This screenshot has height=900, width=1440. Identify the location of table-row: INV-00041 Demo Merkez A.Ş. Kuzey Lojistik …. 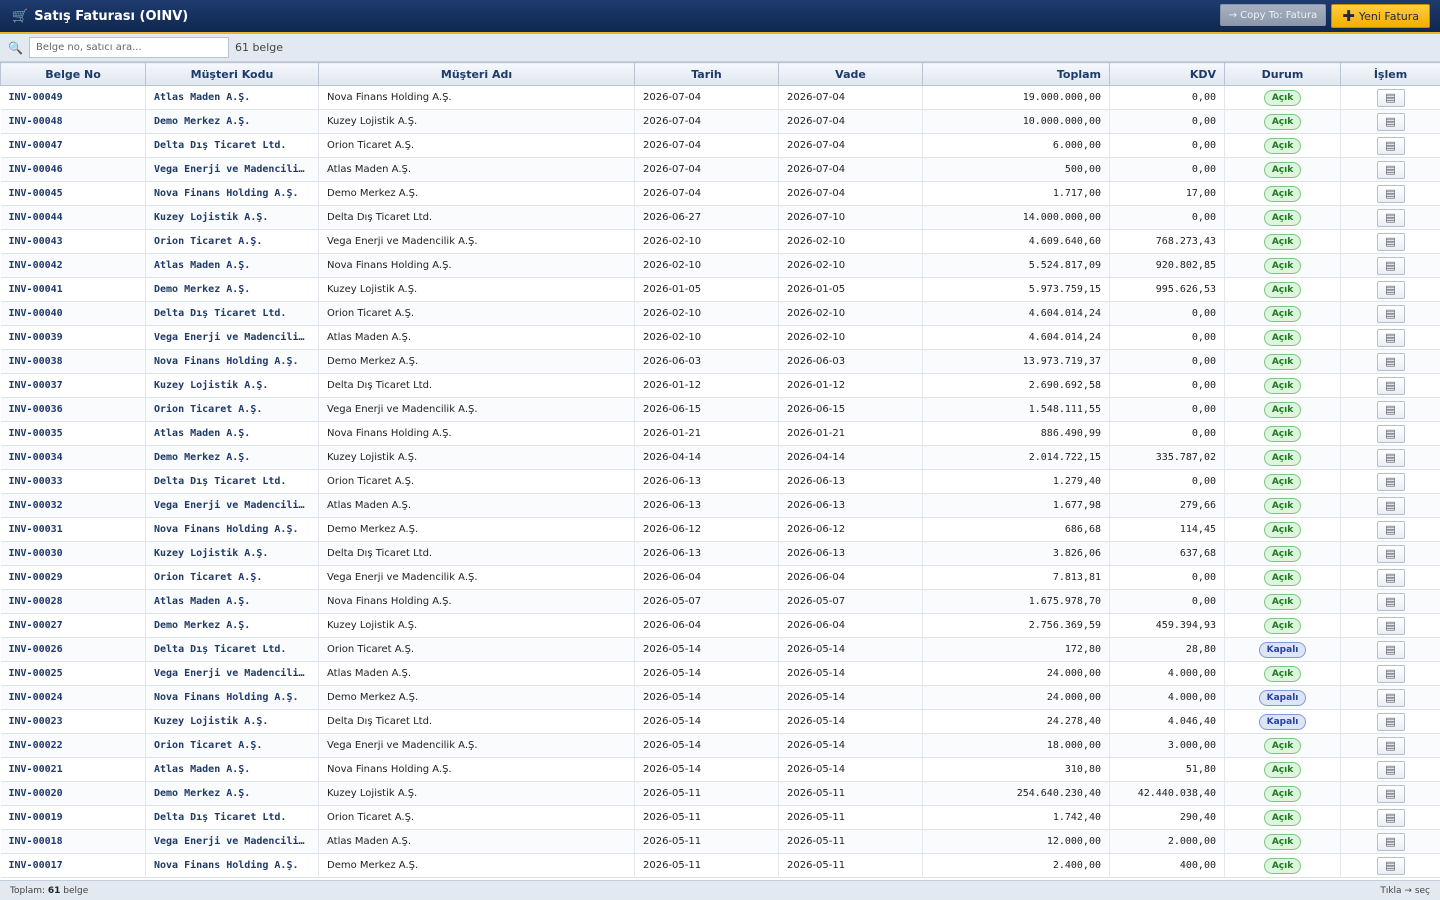
(720, 289).